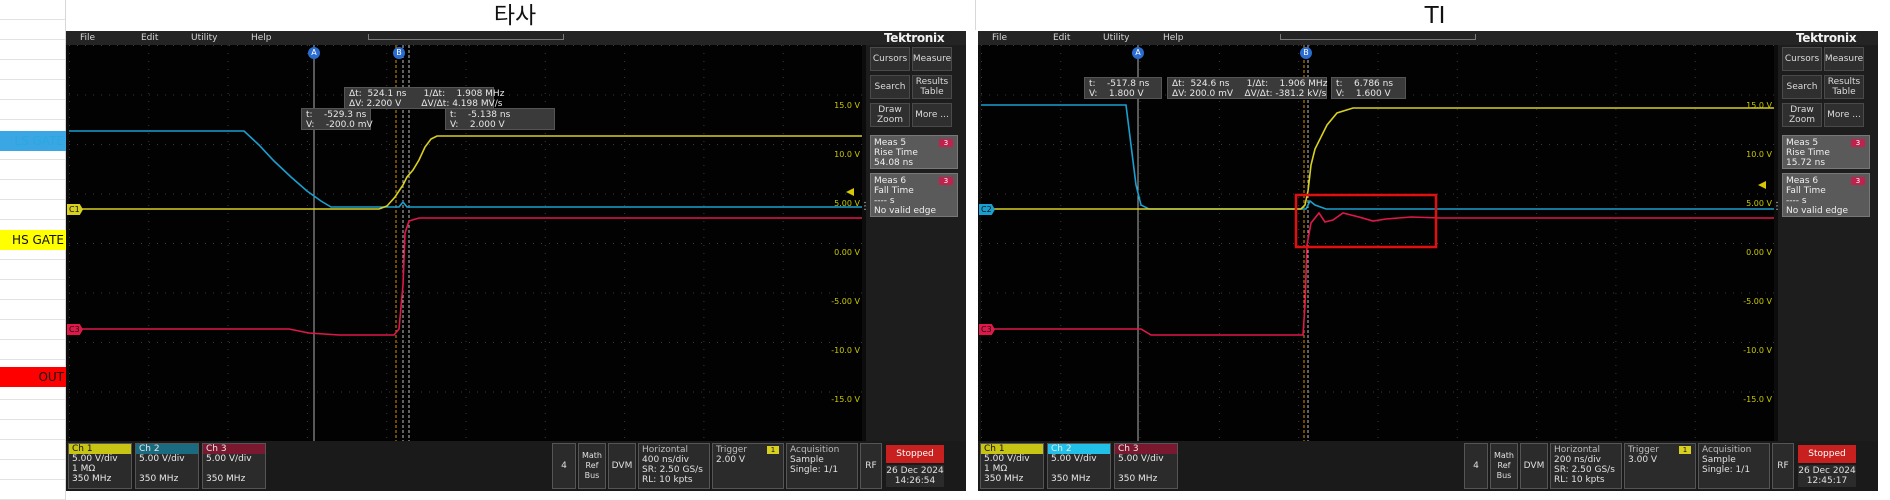 This screenshot has width=1890, height=500. Describe the element at coordinates (987, 209) in the screenshot. I see `channel-marker-c2: C2` at that location.